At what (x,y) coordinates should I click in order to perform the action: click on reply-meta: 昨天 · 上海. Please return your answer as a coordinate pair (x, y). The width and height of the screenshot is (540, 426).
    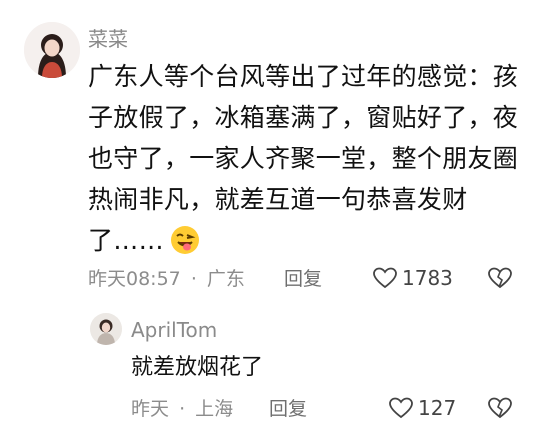
    Looking at the image, I should click on (182, 409).